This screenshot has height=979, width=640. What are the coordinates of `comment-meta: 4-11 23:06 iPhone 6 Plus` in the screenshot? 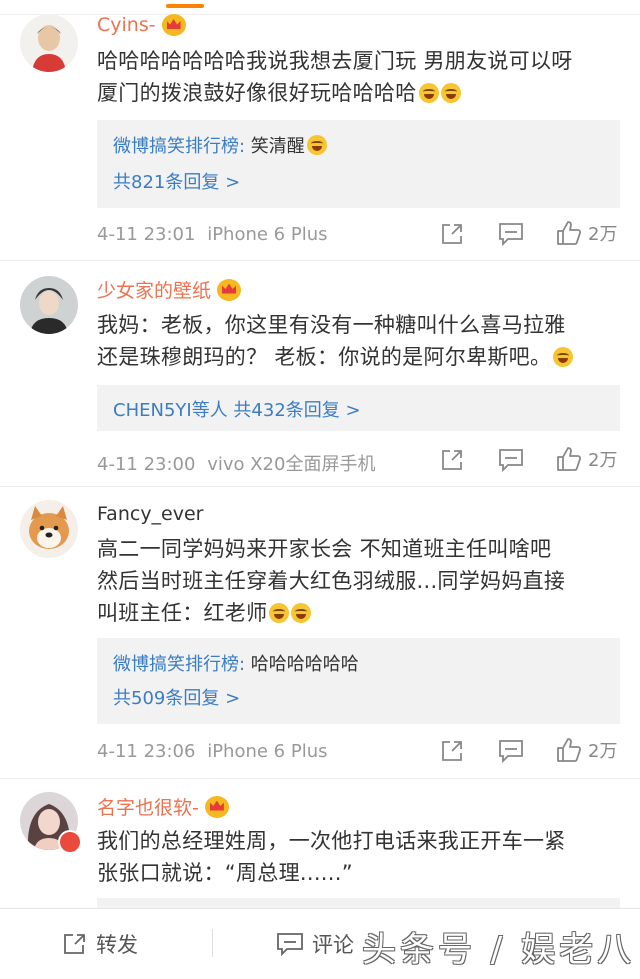 It's located at (212, 751).